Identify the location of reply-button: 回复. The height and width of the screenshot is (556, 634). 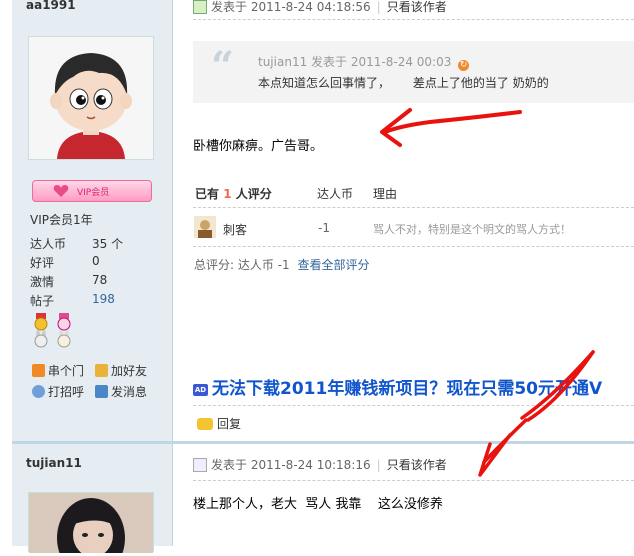
(219, 423).